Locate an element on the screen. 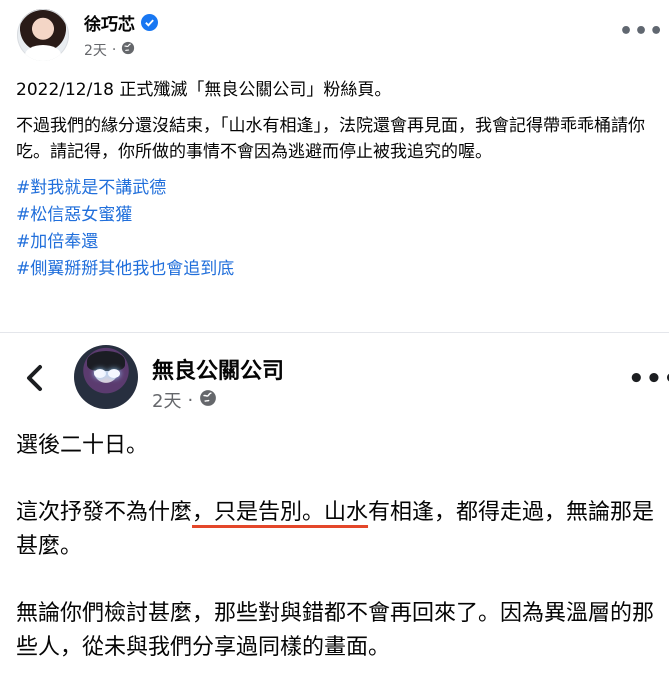 This screenshot has height=698, width=669. underlined-text: ，只是告別。山水 is located at coordinates (280, 512).